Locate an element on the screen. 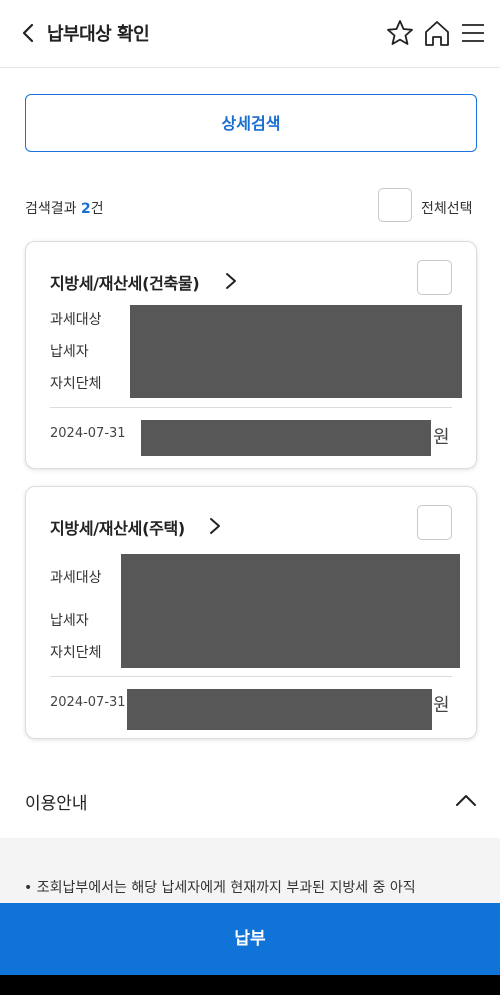 Image resolution: width=500 pixels, height=995 pixels. result-count: 검색결과 2건 is located at coordinates (64, 208).